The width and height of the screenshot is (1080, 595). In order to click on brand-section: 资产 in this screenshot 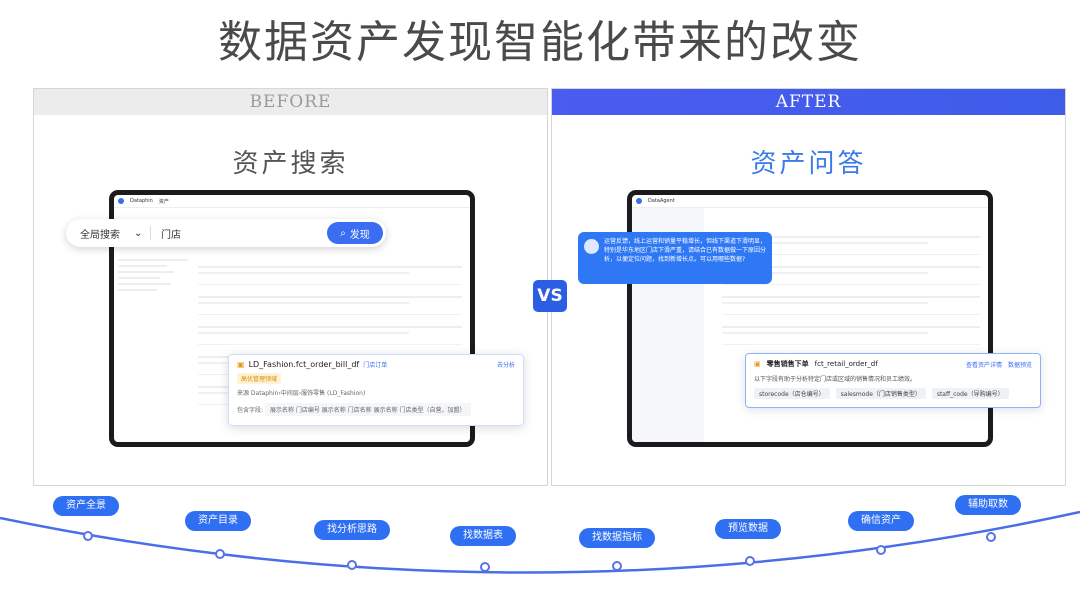, I will do `click(164, 201)`.